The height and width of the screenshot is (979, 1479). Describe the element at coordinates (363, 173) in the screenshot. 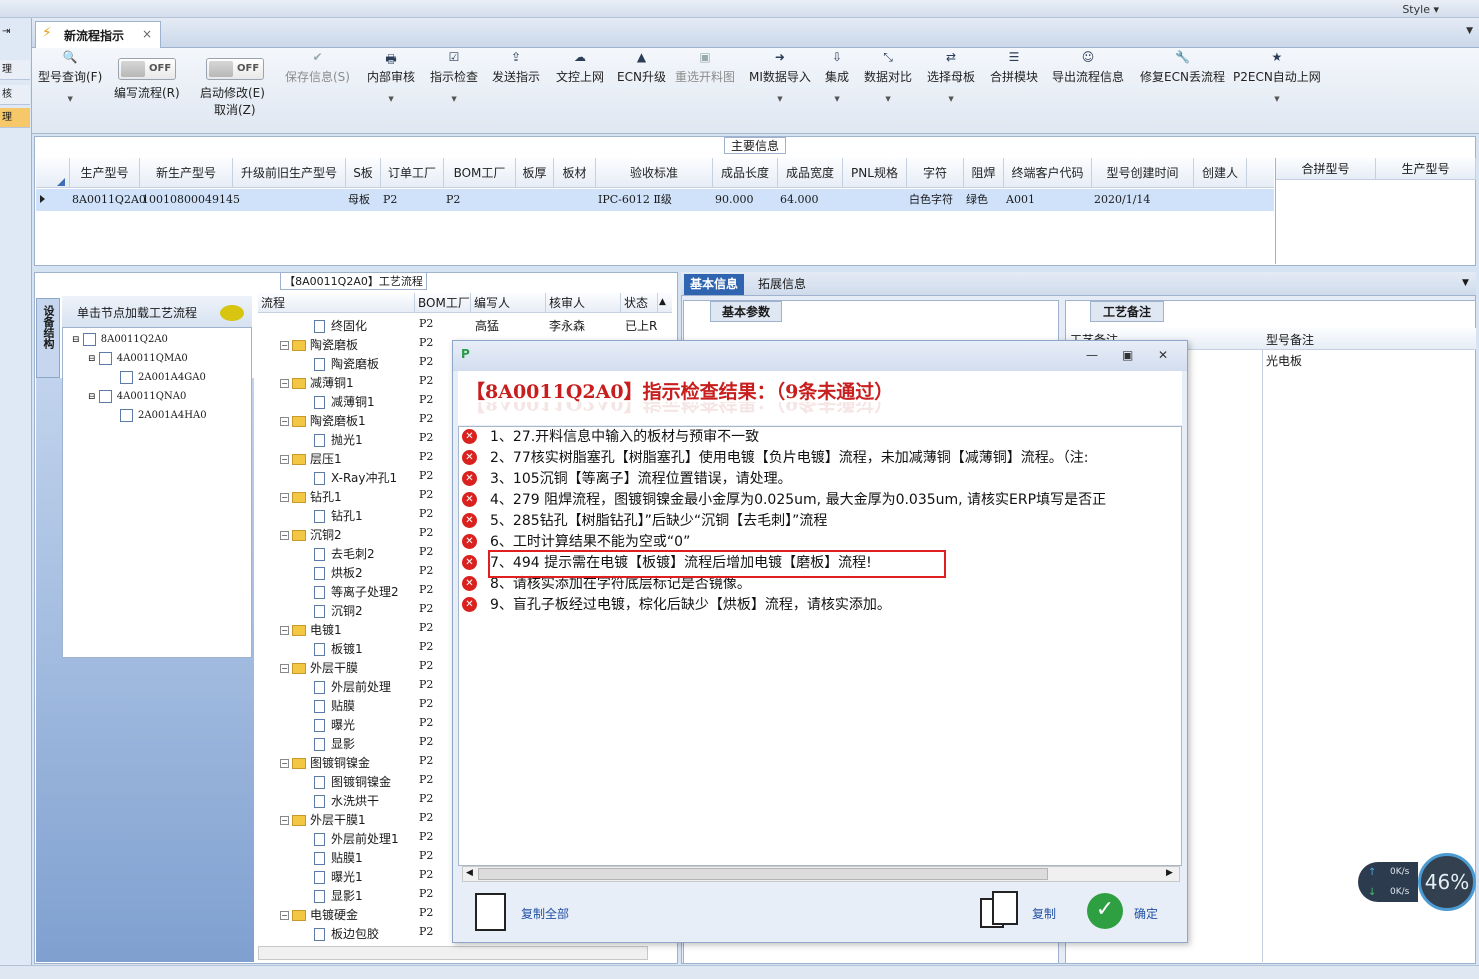

I see `col-s-board: S板` at that location.